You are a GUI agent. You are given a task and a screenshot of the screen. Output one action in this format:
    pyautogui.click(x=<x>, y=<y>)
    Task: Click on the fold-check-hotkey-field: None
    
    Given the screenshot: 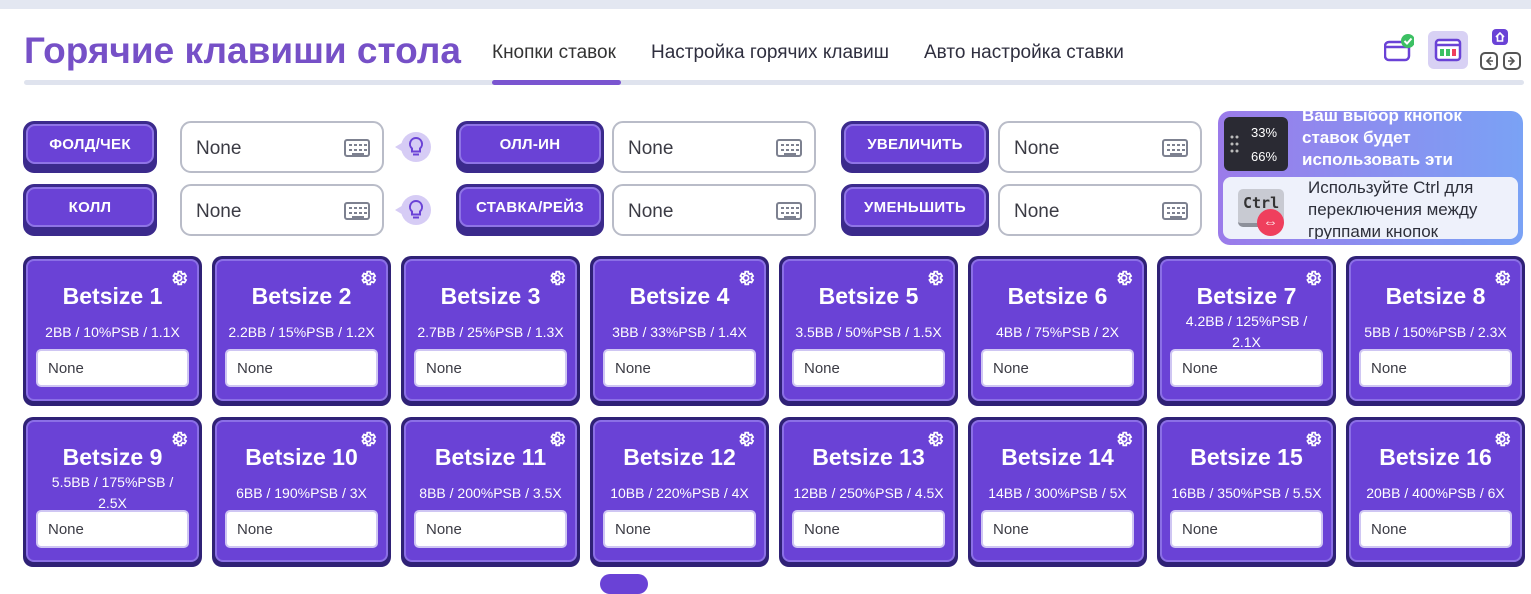 What is the action you would take?
    pyautogui.click(x=282, y=147)
    